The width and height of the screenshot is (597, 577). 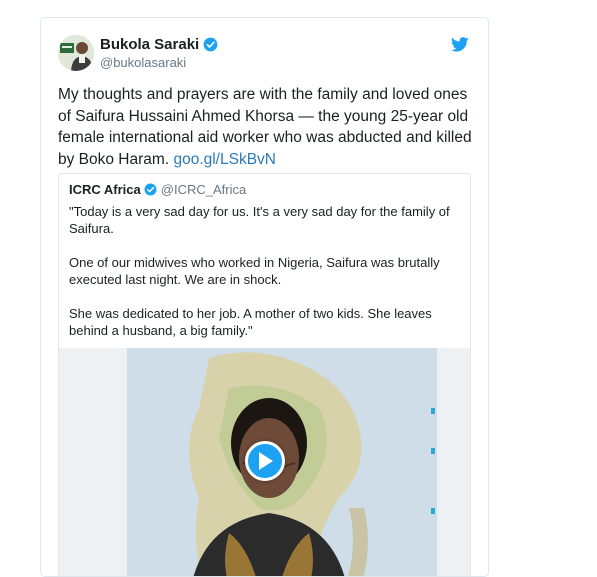 I want to click on name-row: Bukola Saraki, so click(x=159, y=44).